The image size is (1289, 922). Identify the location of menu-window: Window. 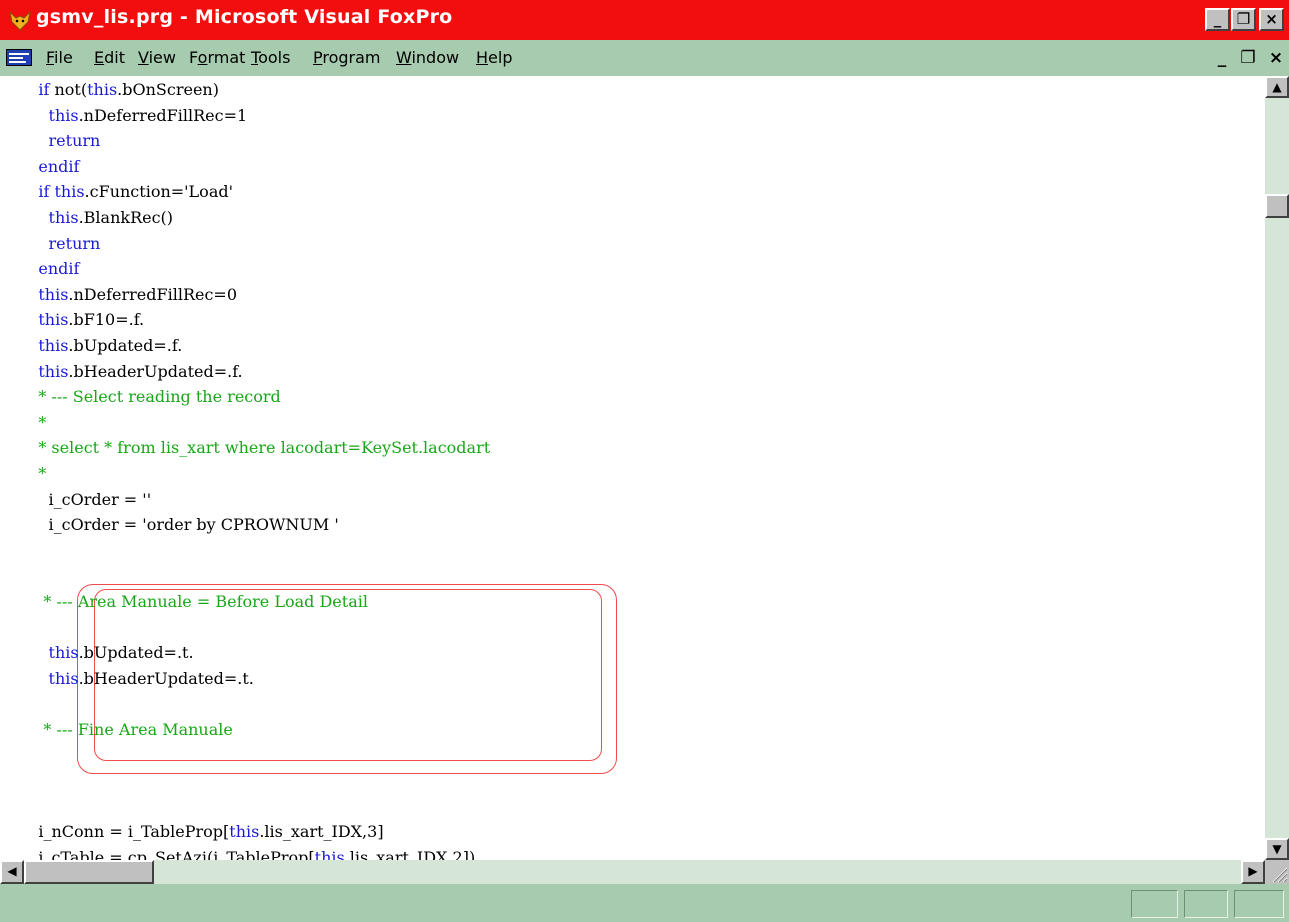
(427, 57).